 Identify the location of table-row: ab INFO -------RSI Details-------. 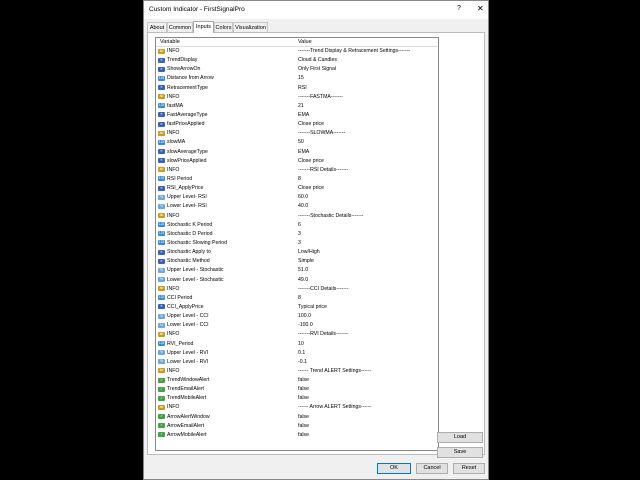
(297, 170).